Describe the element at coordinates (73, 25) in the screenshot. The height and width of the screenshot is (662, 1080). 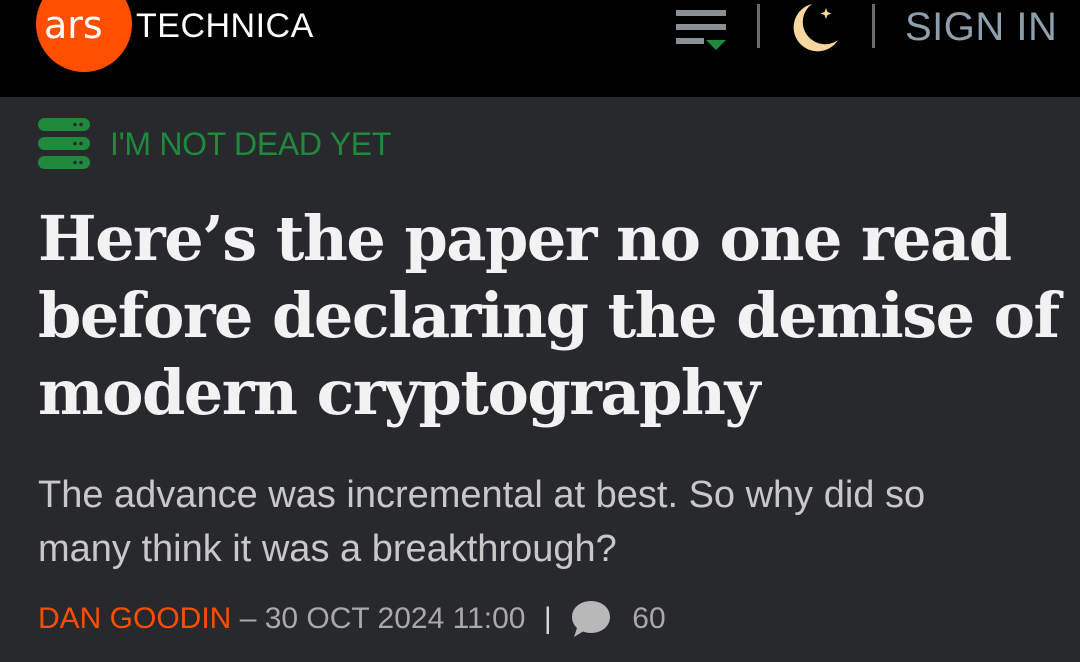
I see `logo-ars-text: ars` at that location.